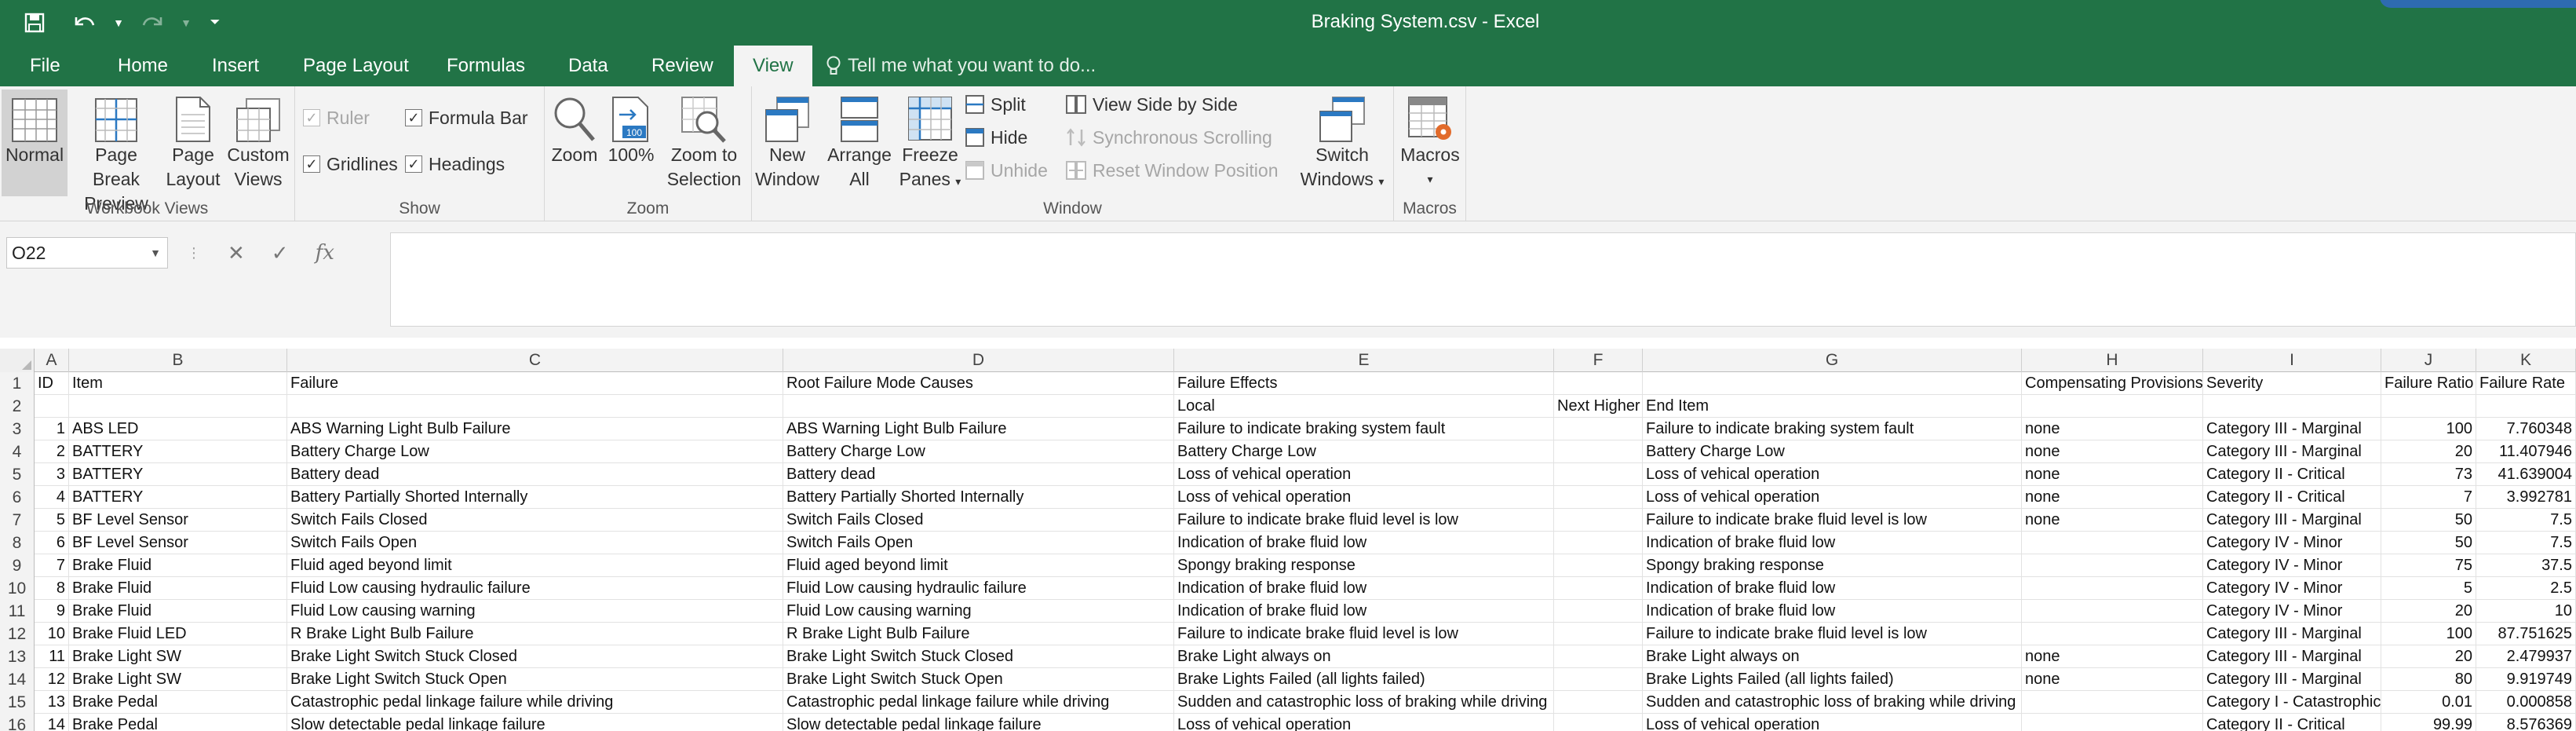 This screenshot has height=731, width=2576. What do you see at coordinates (258, 141) in the screenshot?
I see `custom-views-button: Custom Views` at bounding box center [258, 141].